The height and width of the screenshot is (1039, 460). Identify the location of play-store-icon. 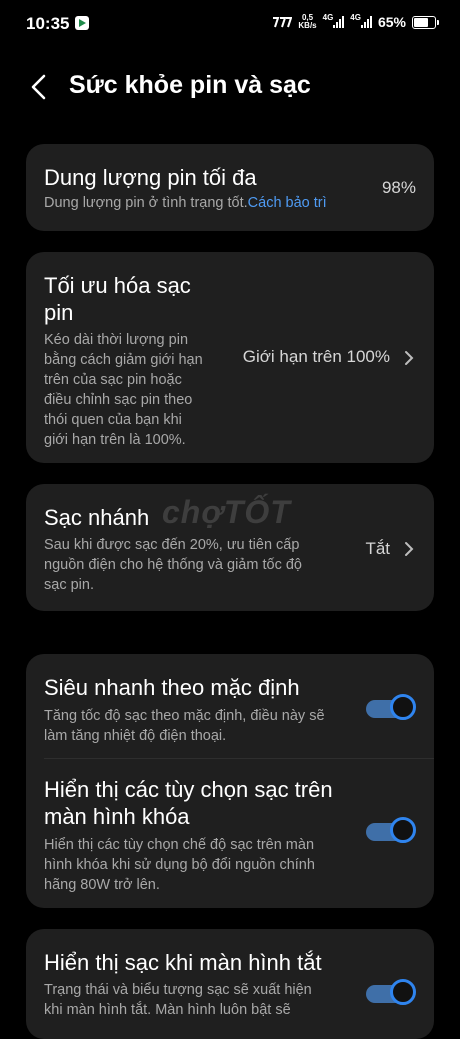
(82, 23).